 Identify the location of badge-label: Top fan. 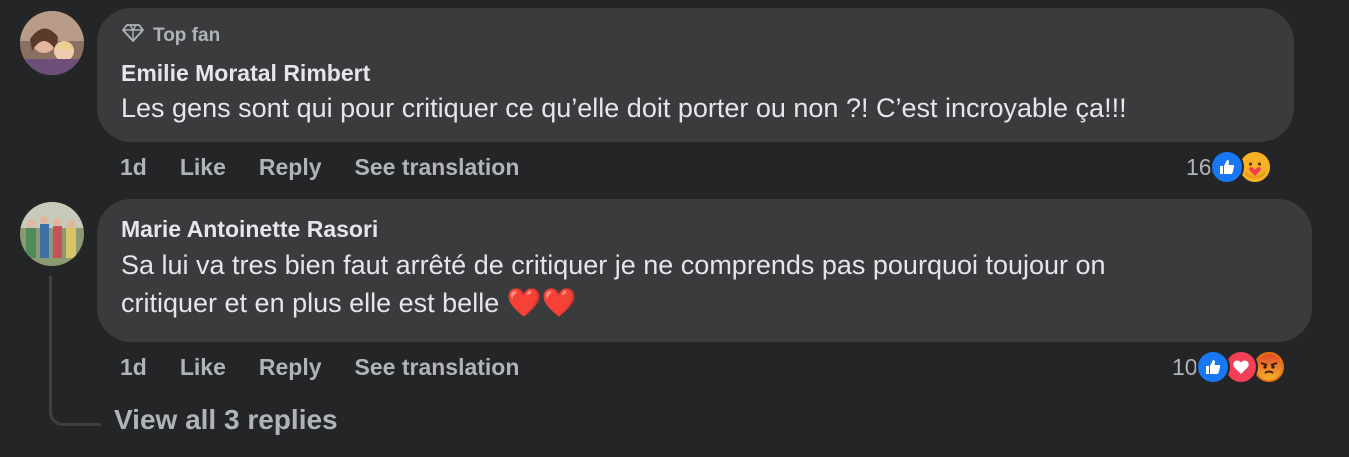
(187, 35).